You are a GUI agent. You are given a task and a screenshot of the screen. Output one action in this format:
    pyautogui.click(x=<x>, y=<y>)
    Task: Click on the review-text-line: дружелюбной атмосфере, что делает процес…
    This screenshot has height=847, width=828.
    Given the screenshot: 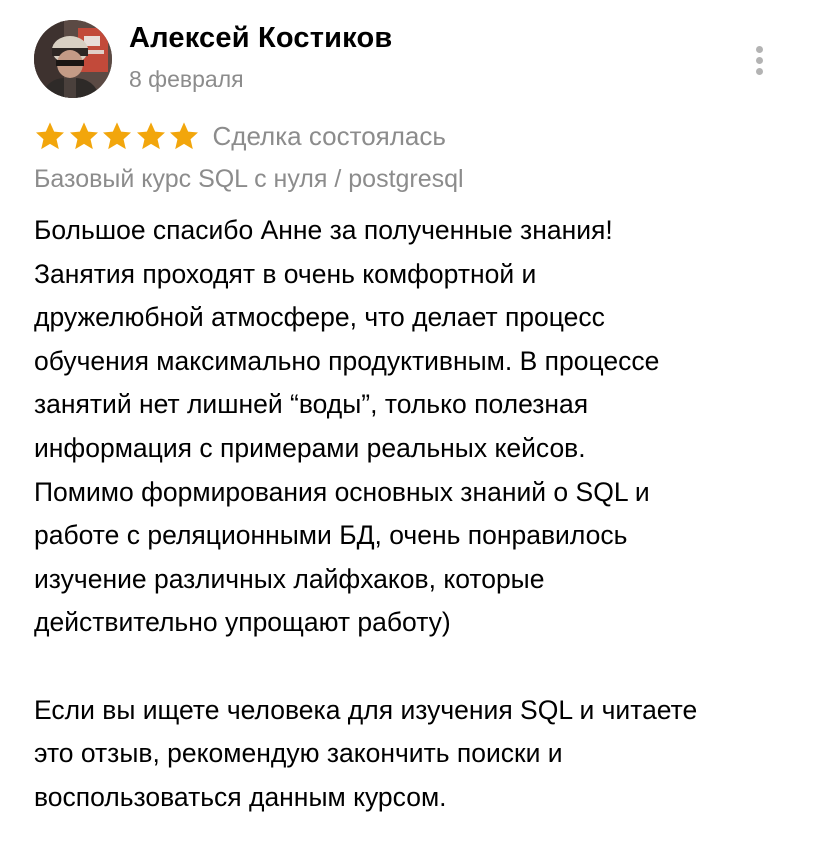 What is the action you would take?
    pyautogui.click(x=319, y=317)
    